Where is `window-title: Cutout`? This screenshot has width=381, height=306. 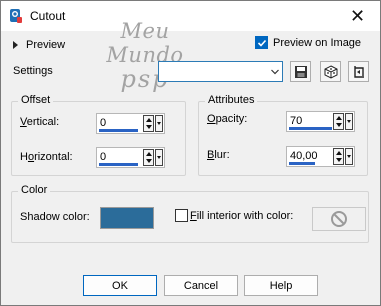 window-title: Cutout is located at coordinates (48, 16).